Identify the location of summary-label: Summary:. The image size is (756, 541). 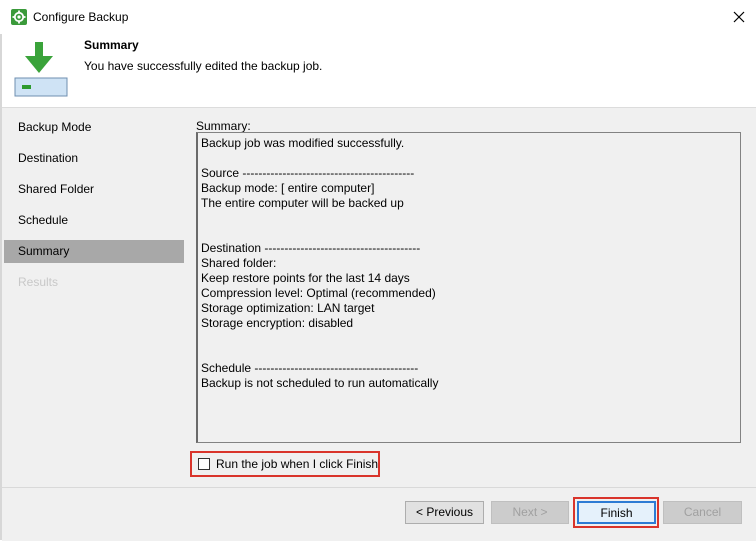
(223, 126).